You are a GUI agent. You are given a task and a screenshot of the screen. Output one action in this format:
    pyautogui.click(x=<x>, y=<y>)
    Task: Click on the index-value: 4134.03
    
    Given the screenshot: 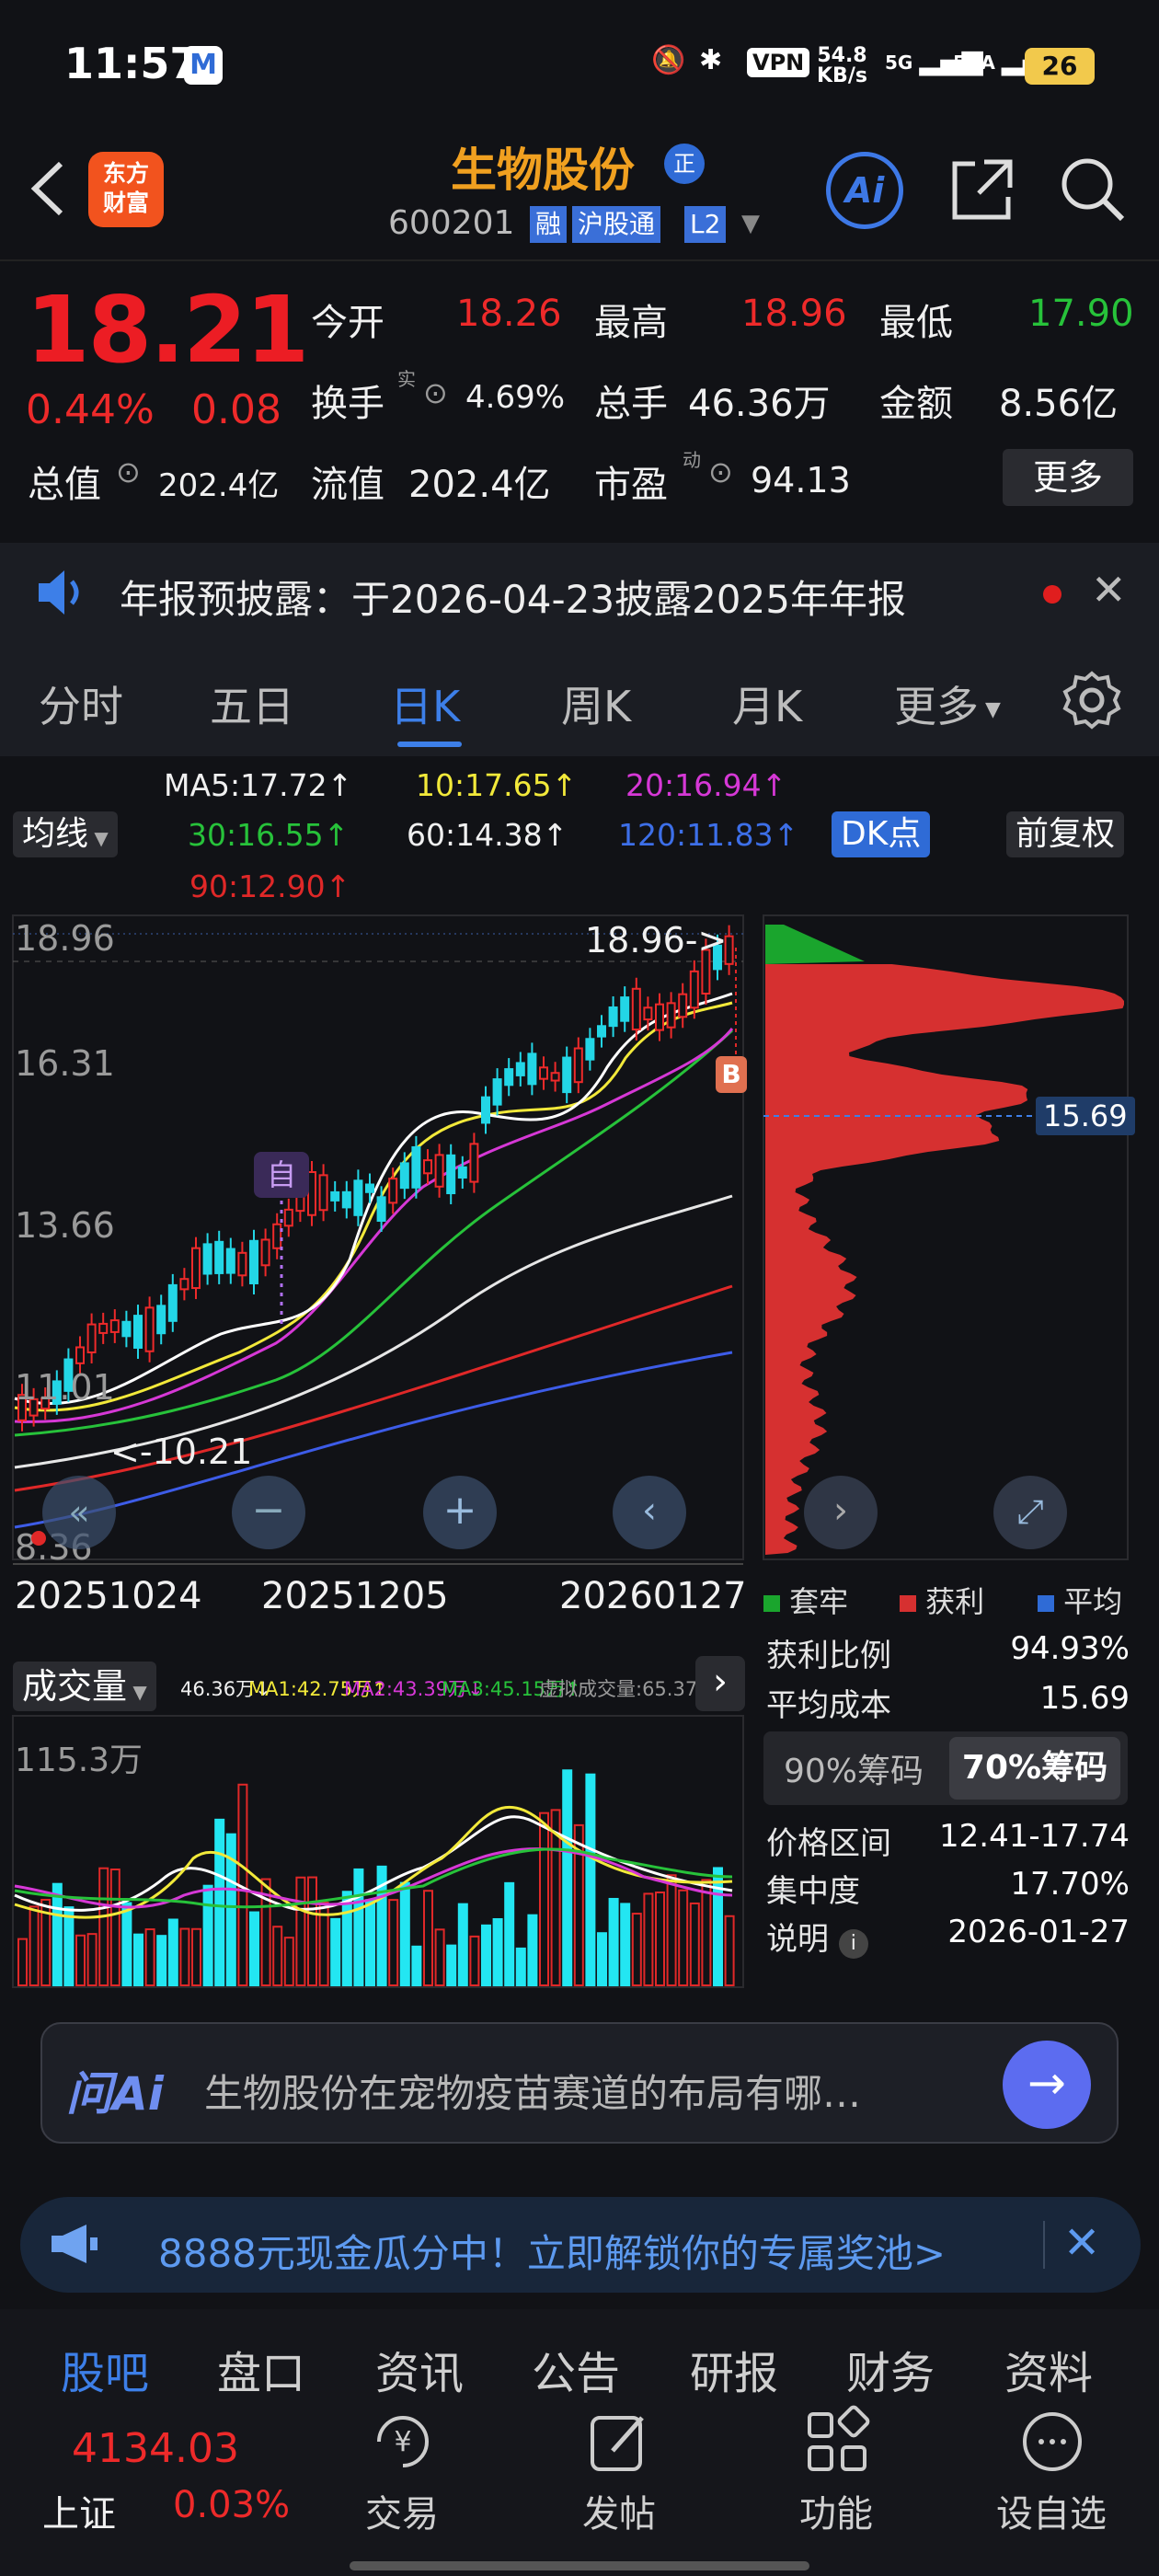 What is the action you would take?
    pyautogui.click(x=155, y=2448)
    